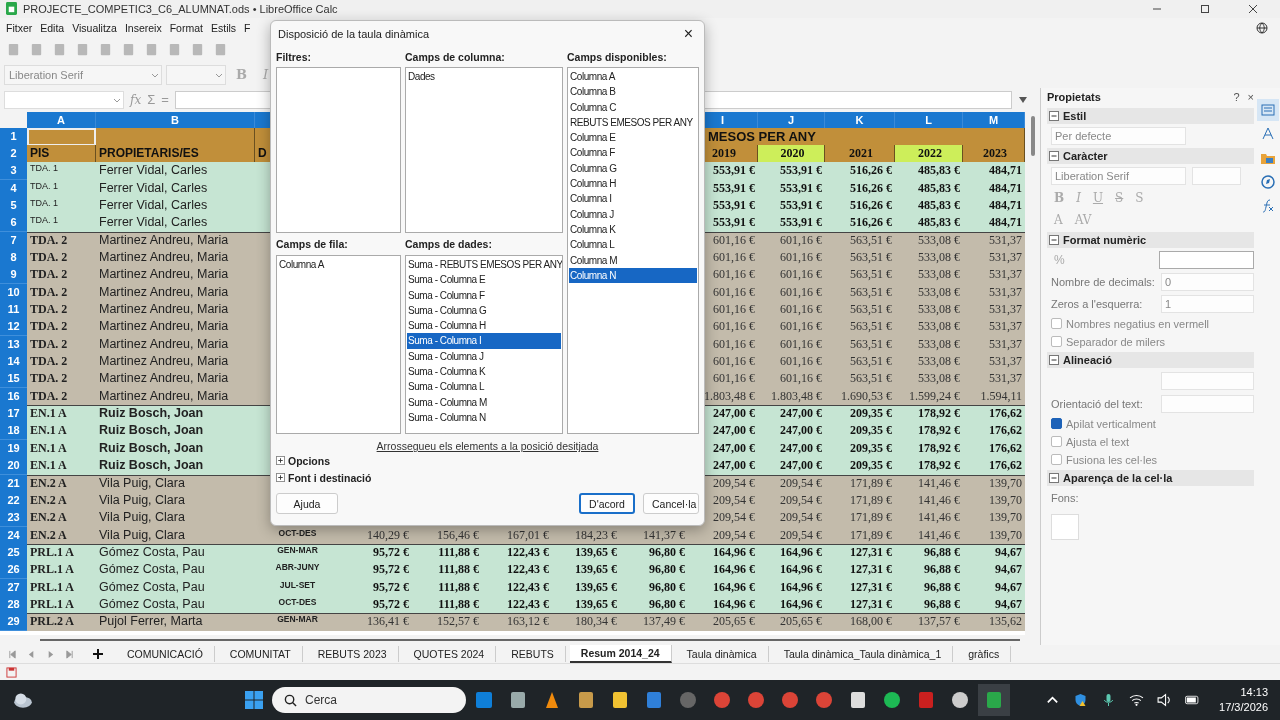  I want to click on table-cell-text: 1.599,24 €, so click(934, 396).